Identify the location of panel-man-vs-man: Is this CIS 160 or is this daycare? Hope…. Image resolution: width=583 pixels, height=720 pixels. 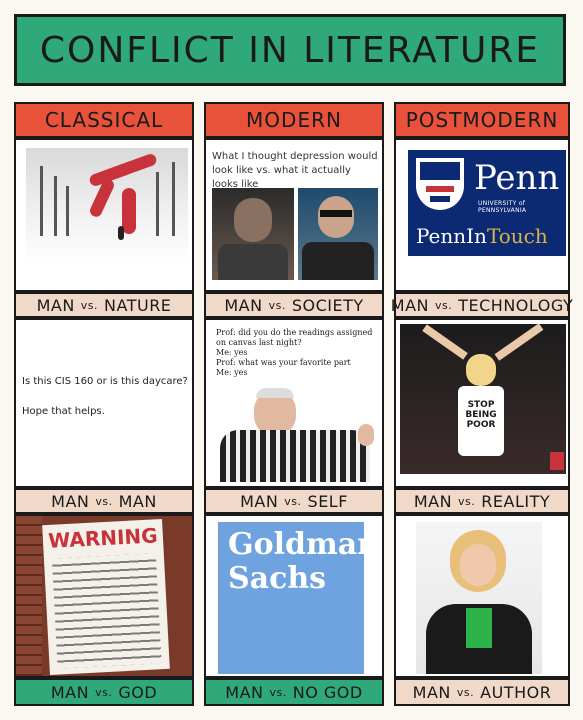
(104, 403).